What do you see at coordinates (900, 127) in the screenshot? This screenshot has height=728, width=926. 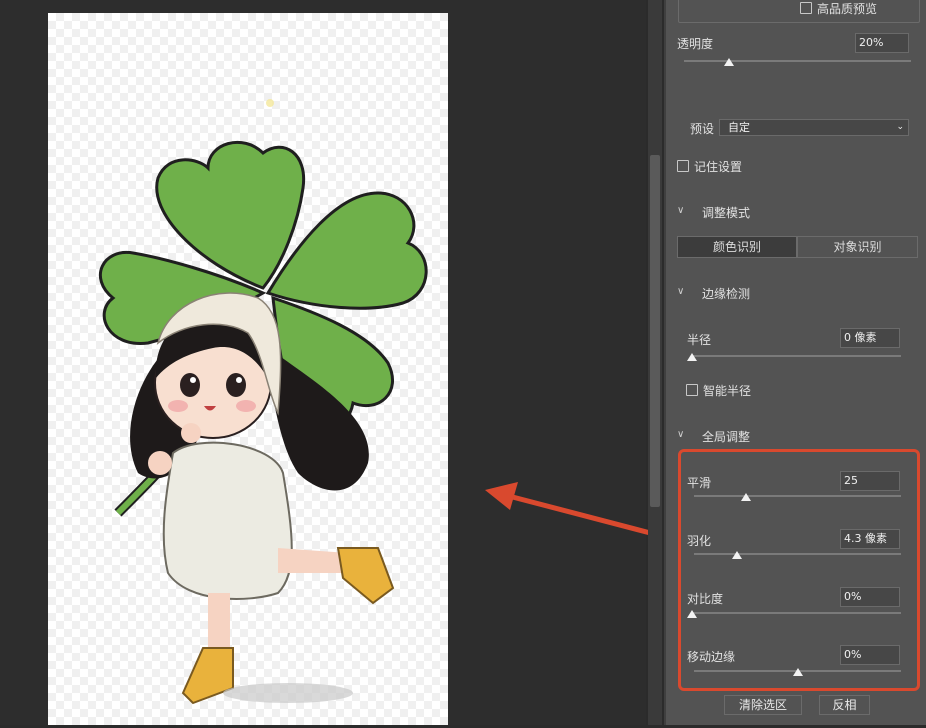 I see `chevron-down-icon: ⌄` at bounding box center [900, 127].